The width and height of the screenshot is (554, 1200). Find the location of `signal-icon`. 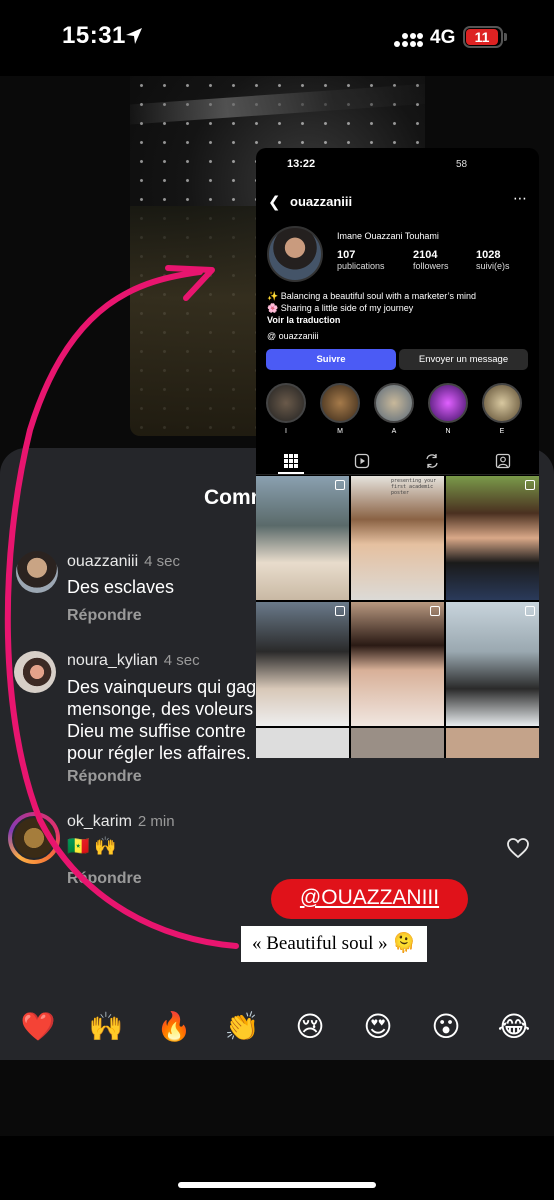

signal-icon is located at coordinates (408, 40).